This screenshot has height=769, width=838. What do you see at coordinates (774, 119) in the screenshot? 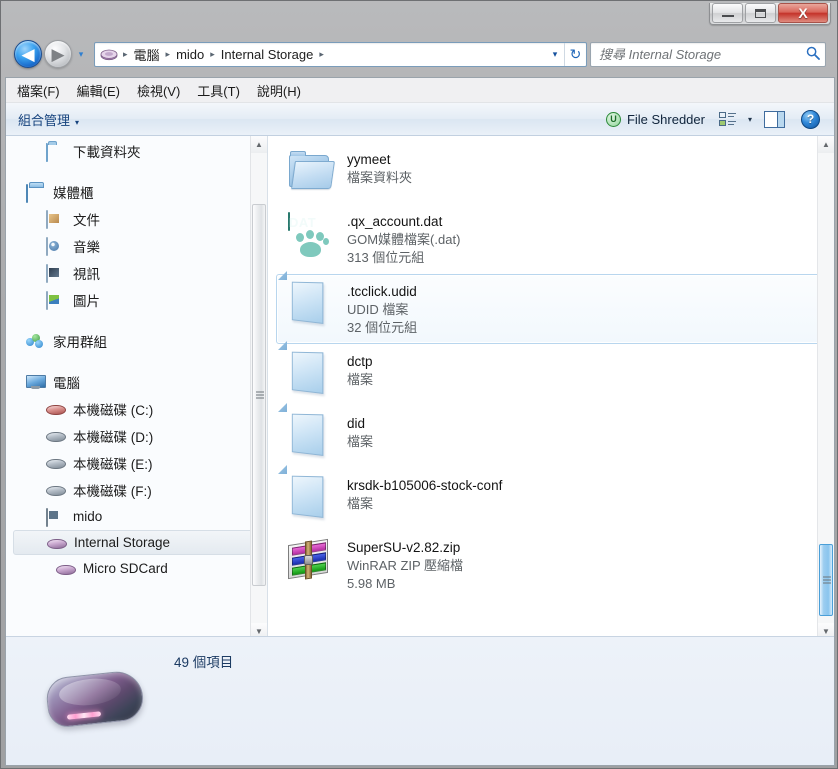
I see `preview-pane-button` at bounding box center [774, 119].